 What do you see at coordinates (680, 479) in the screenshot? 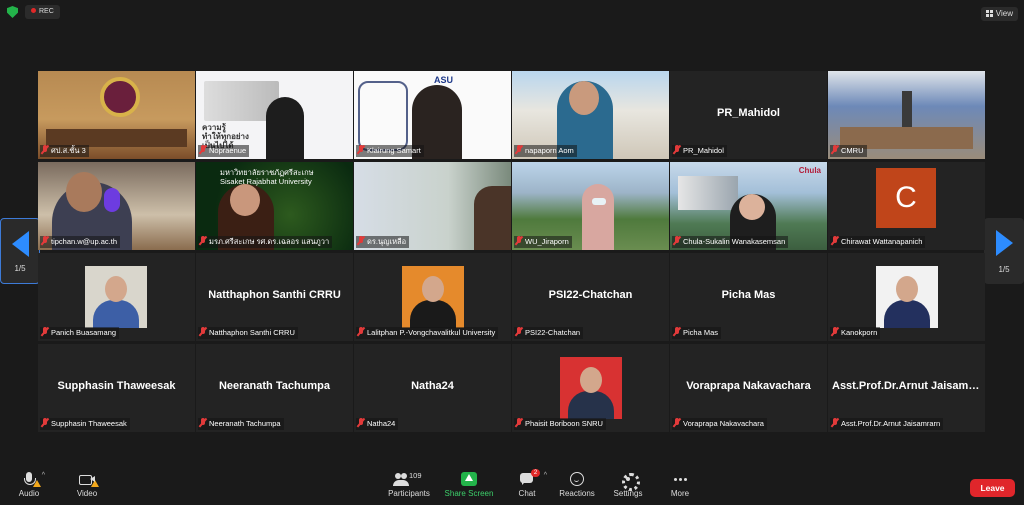
I see `more-icon` at bounding box center [680, 479].